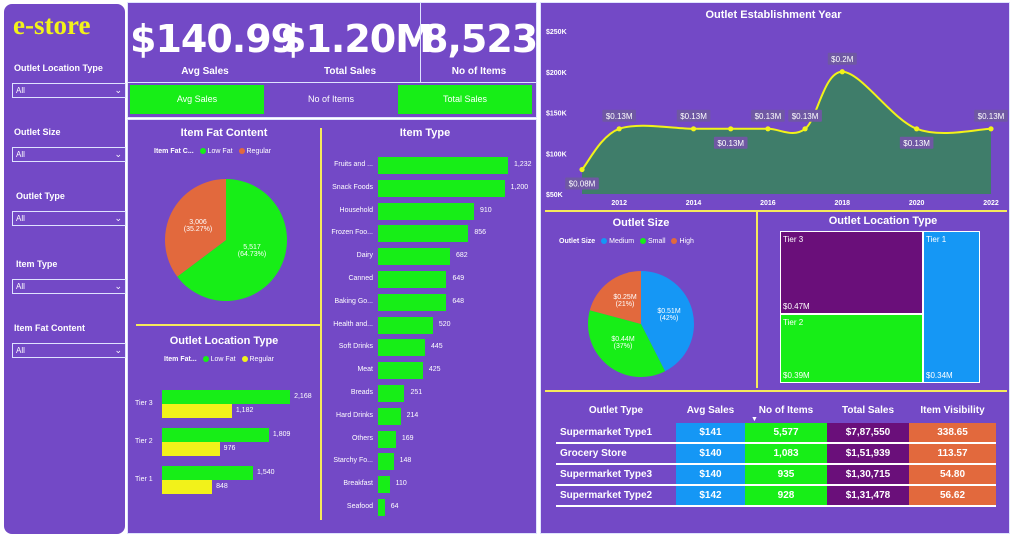 The width and height of the screenshot is (1015, 540). What do you see at coordinates (461, 256) in the screenshot?
I see `bar-value-label: 682` at bounding box center [461, 256].